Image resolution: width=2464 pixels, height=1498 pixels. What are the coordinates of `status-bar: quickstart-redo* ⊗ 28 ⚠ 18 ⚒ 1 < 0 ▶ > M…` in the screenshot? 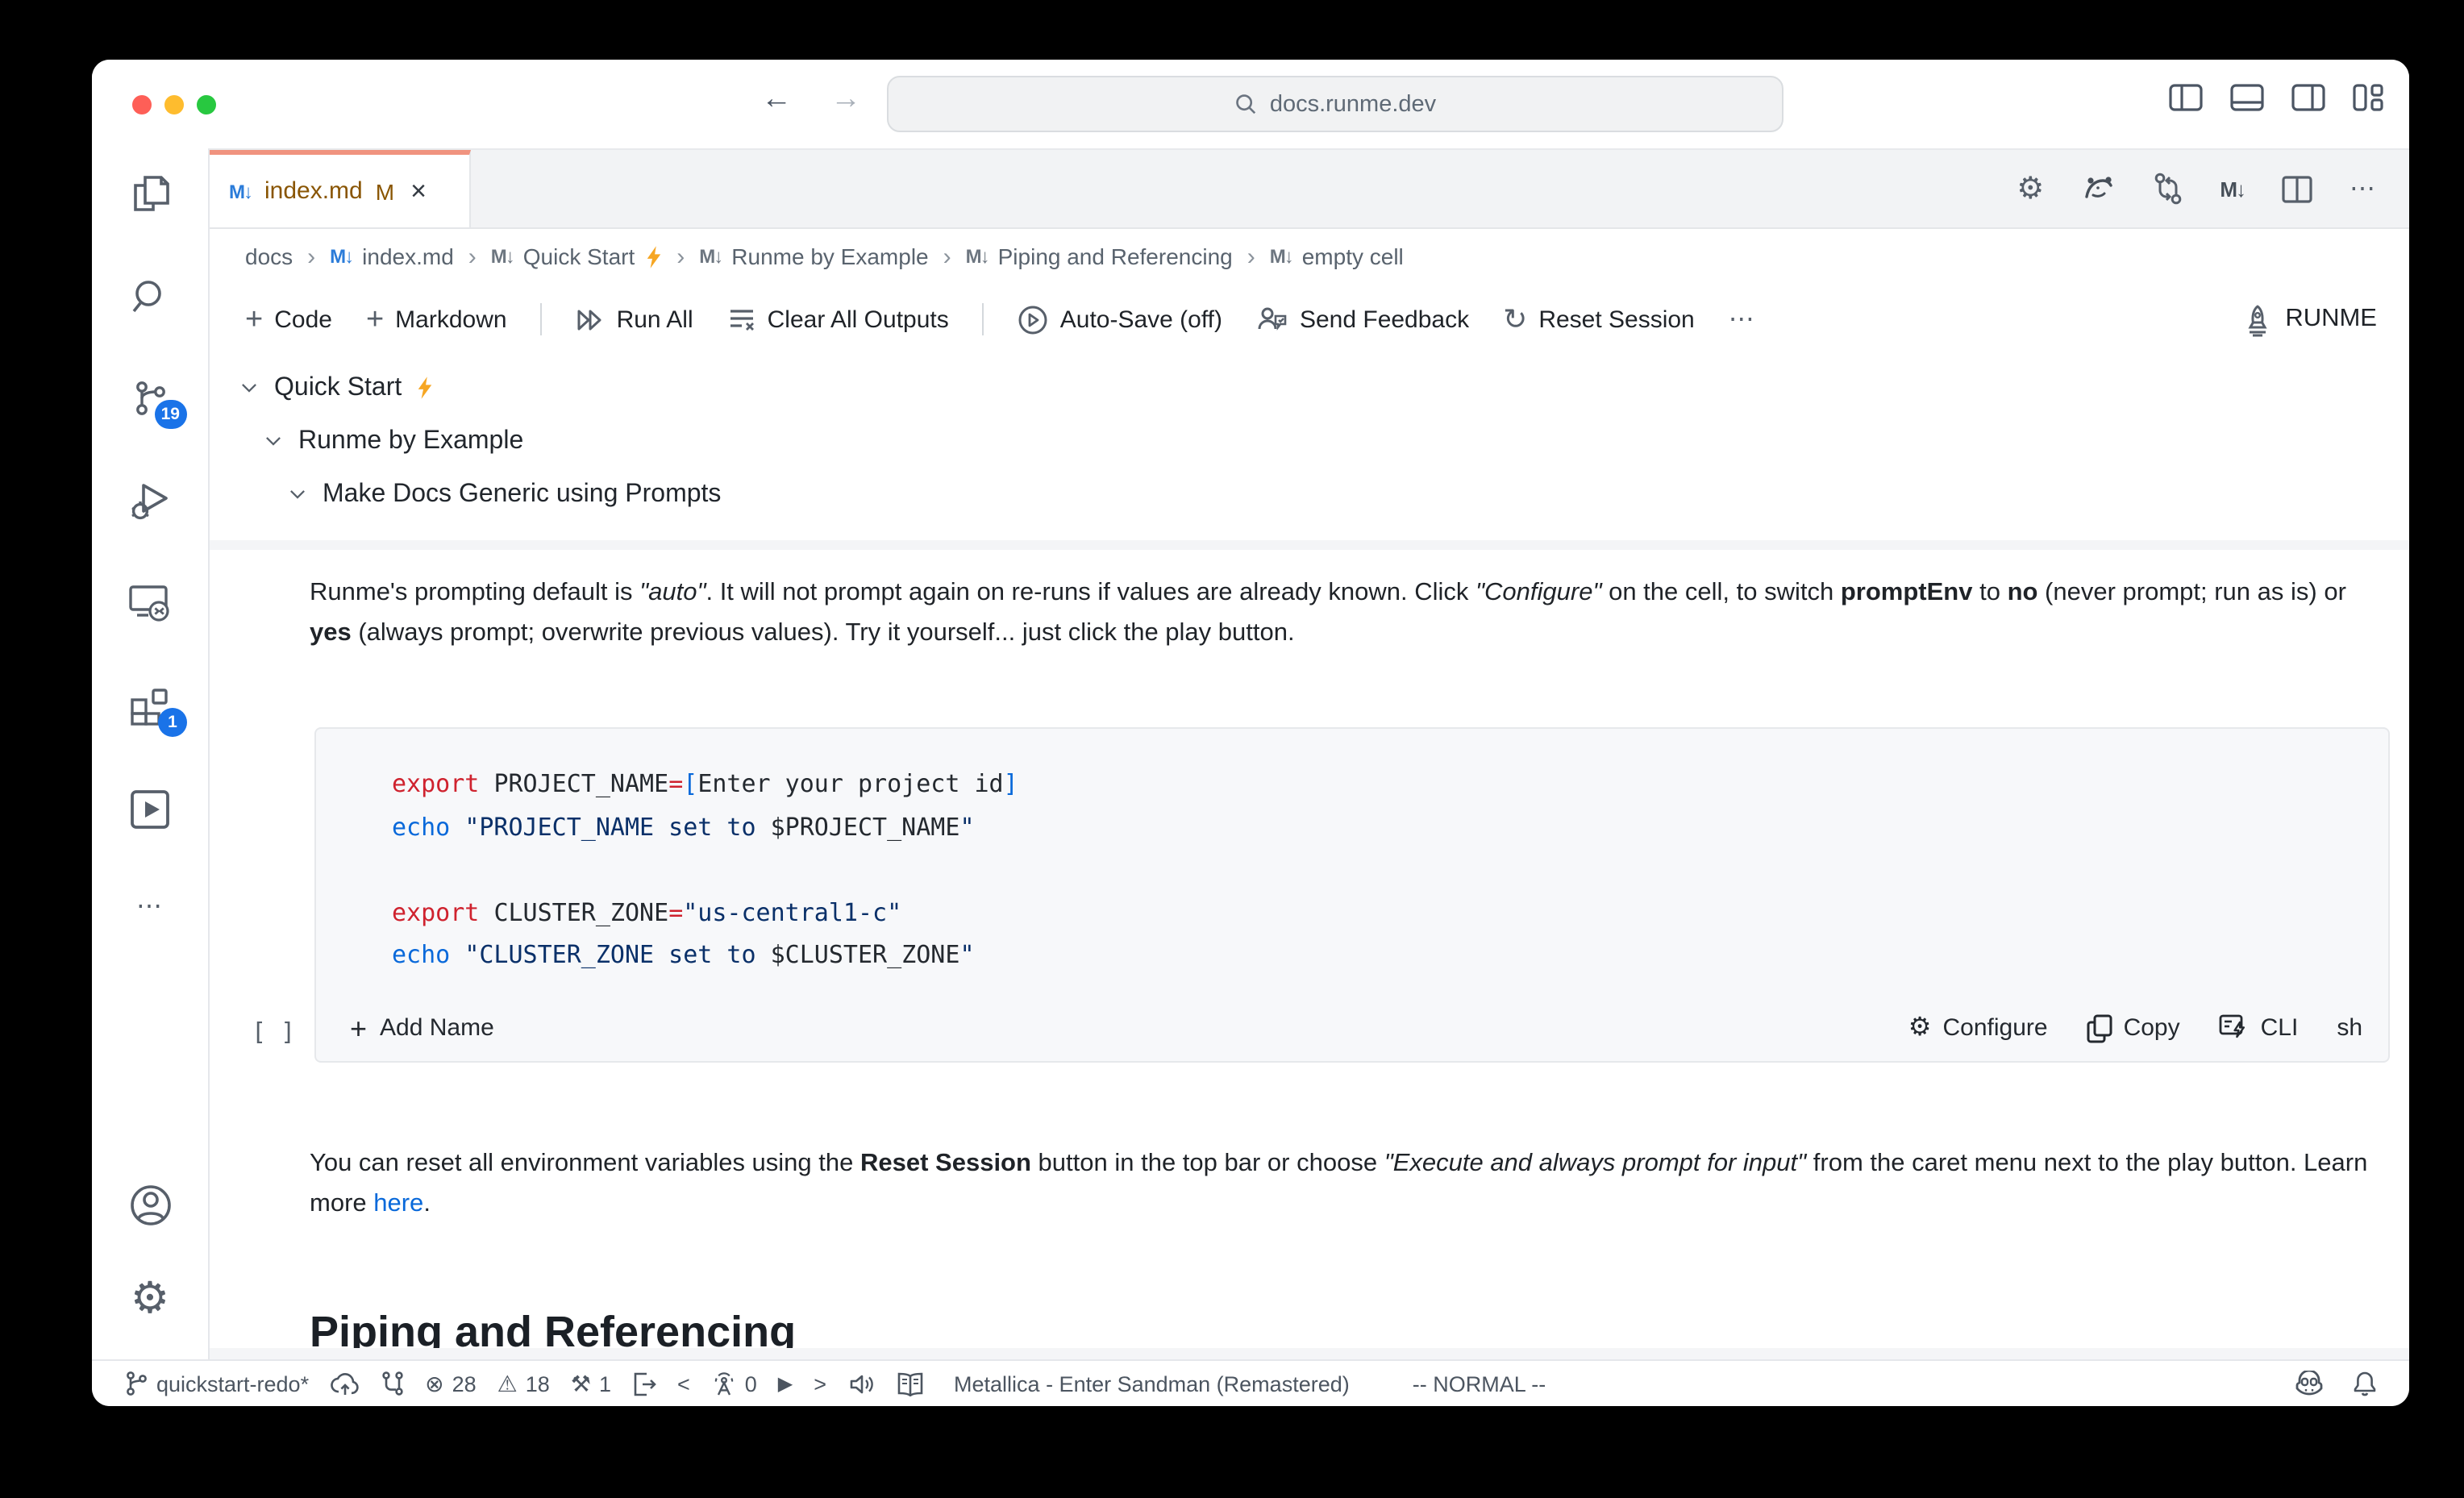 It's located at (1250, 1382).